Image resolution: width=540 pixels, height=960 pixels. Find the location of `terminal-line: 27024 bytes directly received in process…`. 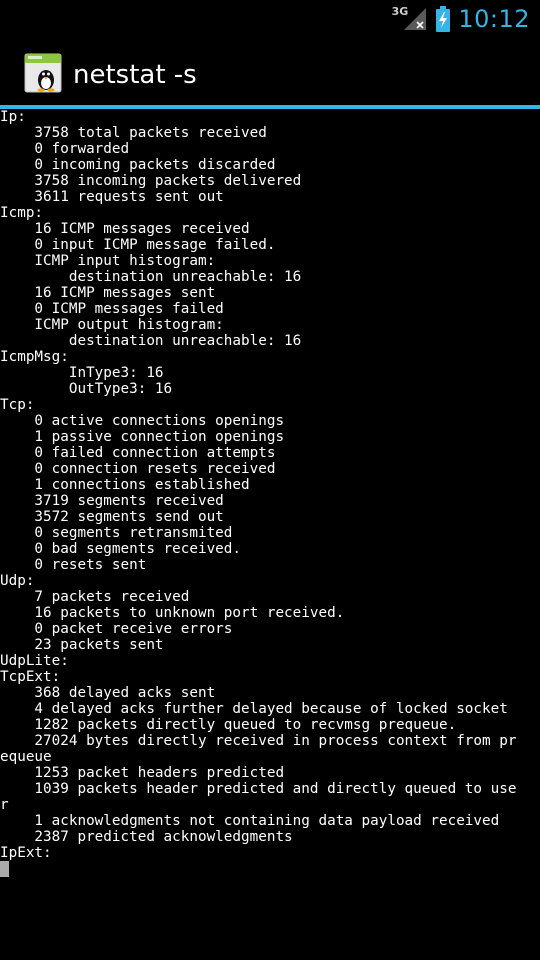

terminal-line: 27024 bytes directly received in process… is located at coordinates (258, 741).